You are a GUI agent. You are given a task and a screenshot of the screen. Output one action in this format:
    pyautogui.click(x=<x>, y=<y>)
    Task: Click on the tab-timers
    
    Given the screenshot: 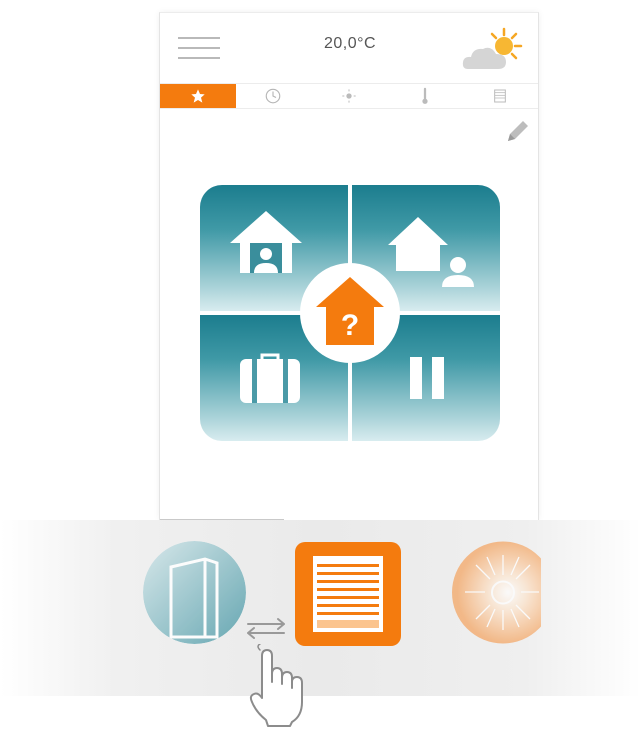 What is the action you would take?
    pyautogui.click(x=274, y=96)
    